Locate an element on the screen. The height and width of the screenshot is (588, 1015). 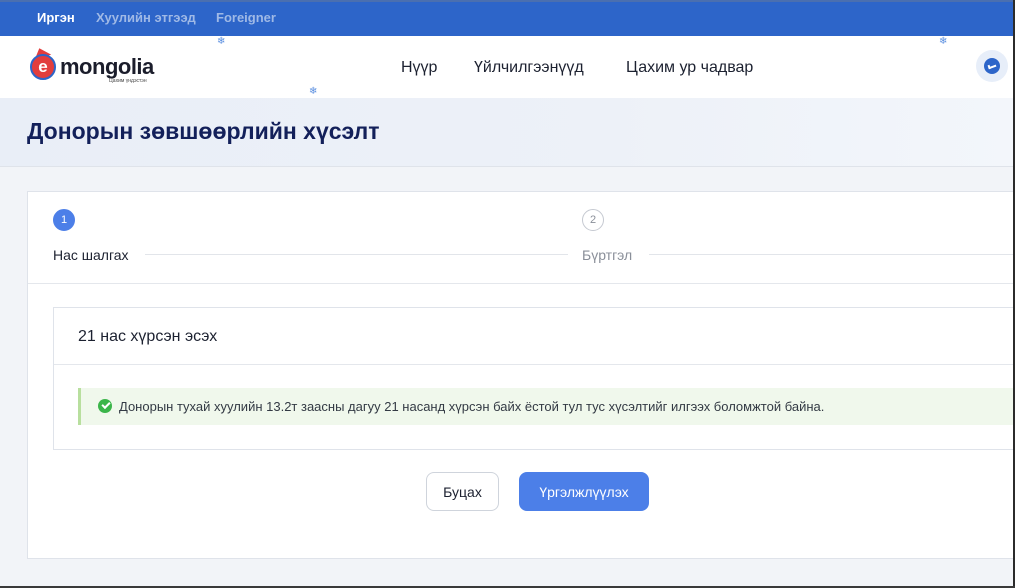
step-1-label: Нас шалгах is located at coordinates (91, 255).